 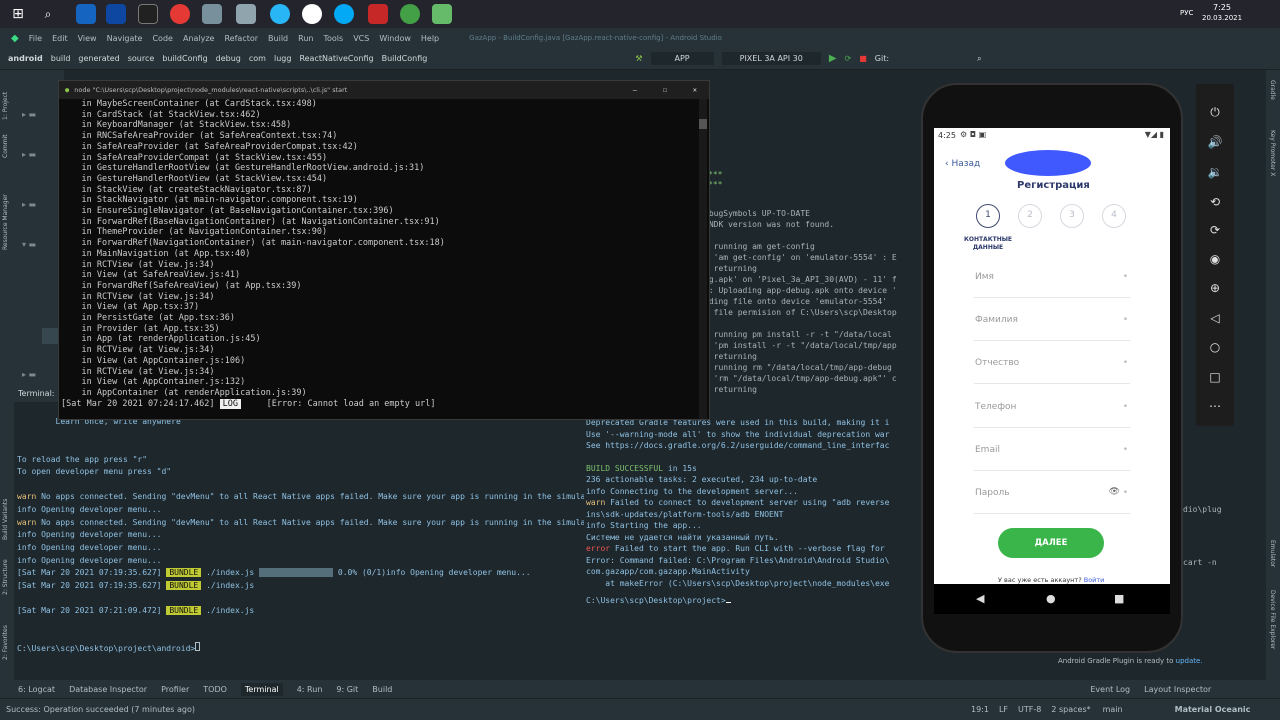 I want to click on line-separator: LF, so click(x=1003, y=709).